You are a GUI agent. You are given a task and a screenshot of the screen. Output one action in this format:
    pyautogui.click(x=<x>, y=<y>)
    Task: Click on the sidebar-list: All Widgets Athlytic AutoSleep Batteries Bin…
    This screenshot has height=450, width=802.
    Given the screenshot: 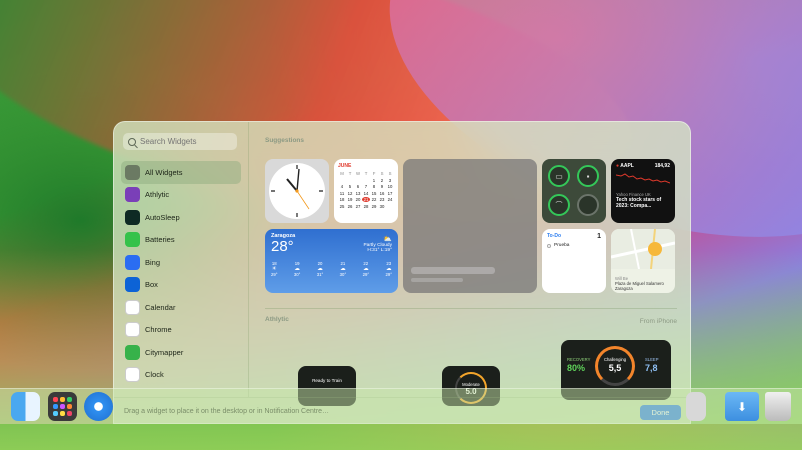 What is the action you would take?
    pyautogui.click(x=181, y=273)
    